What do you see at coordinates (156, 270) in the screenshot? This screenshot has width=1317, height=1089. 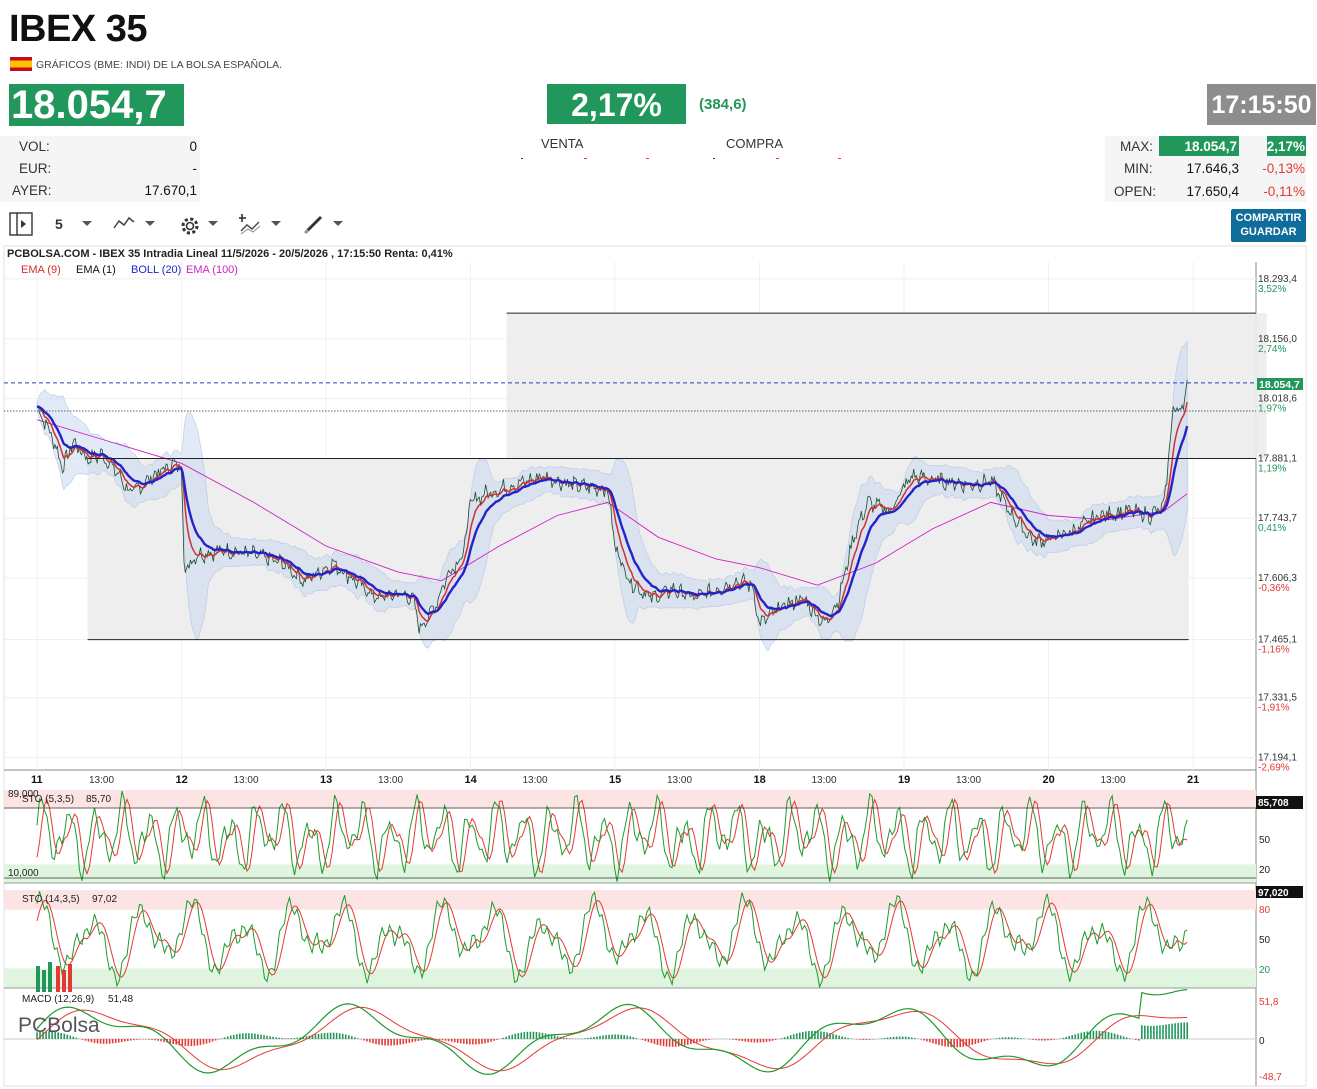 I see `legend-boll: BOLL (20)` at bounding box center [156, 270].